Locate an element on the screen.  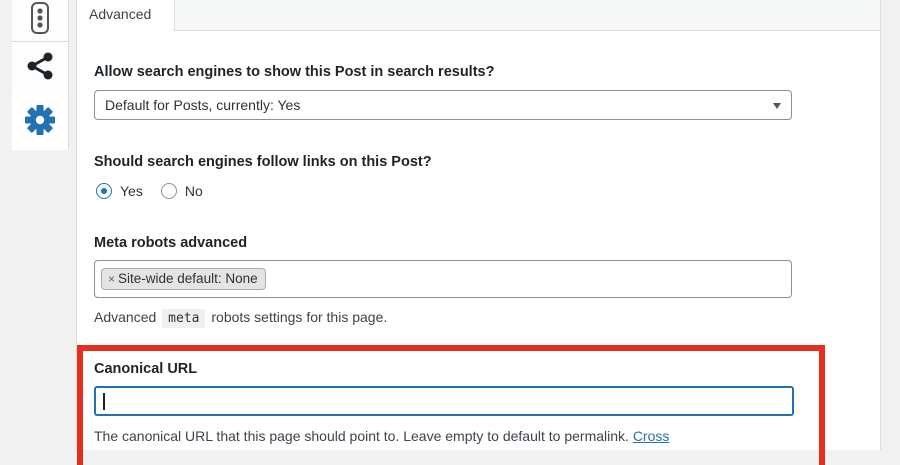
meta-robots-label: Meta robots advanced is located at coordinates (171, 243).